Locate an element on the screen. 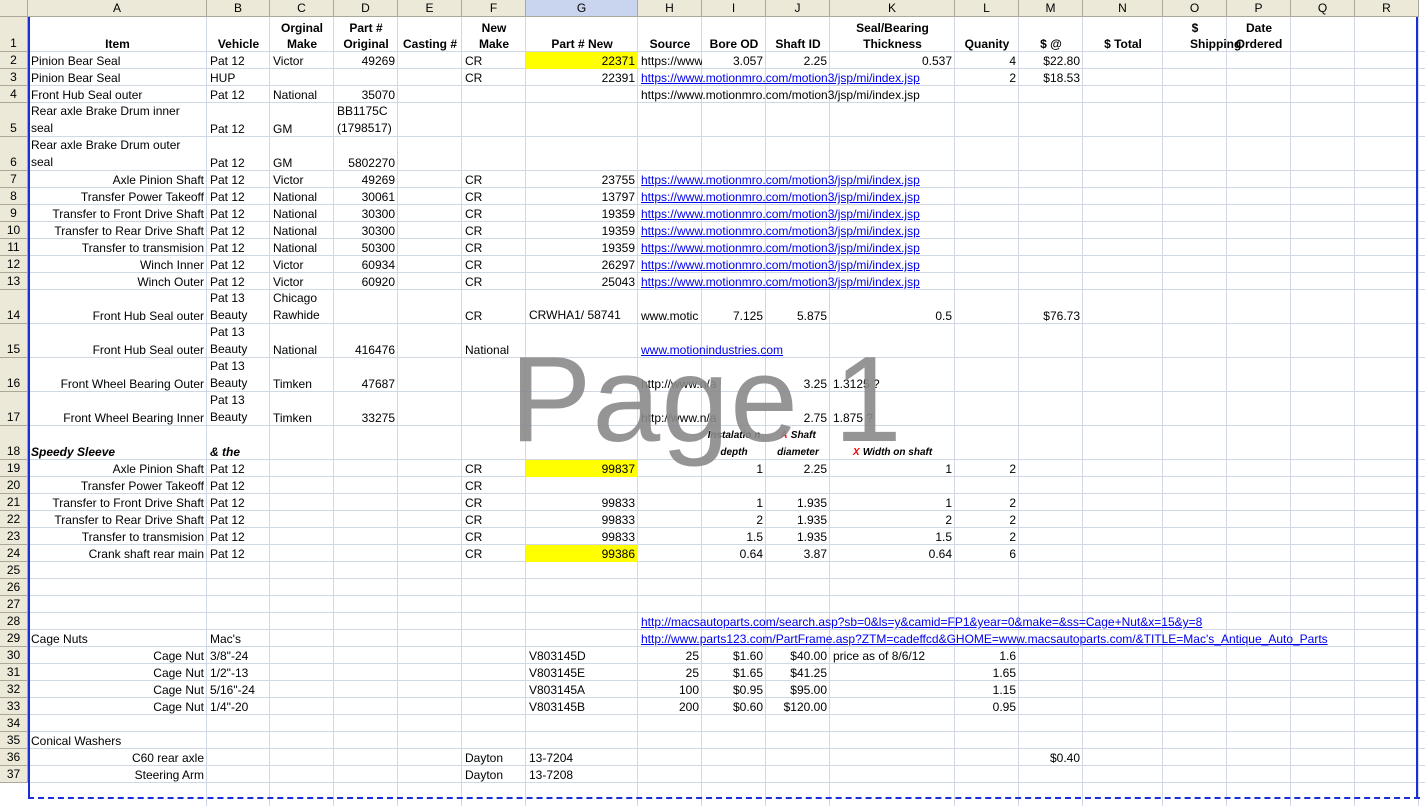 The image size is (1425, 806). row-header-25: 25 is located at coordinates (14, 570).